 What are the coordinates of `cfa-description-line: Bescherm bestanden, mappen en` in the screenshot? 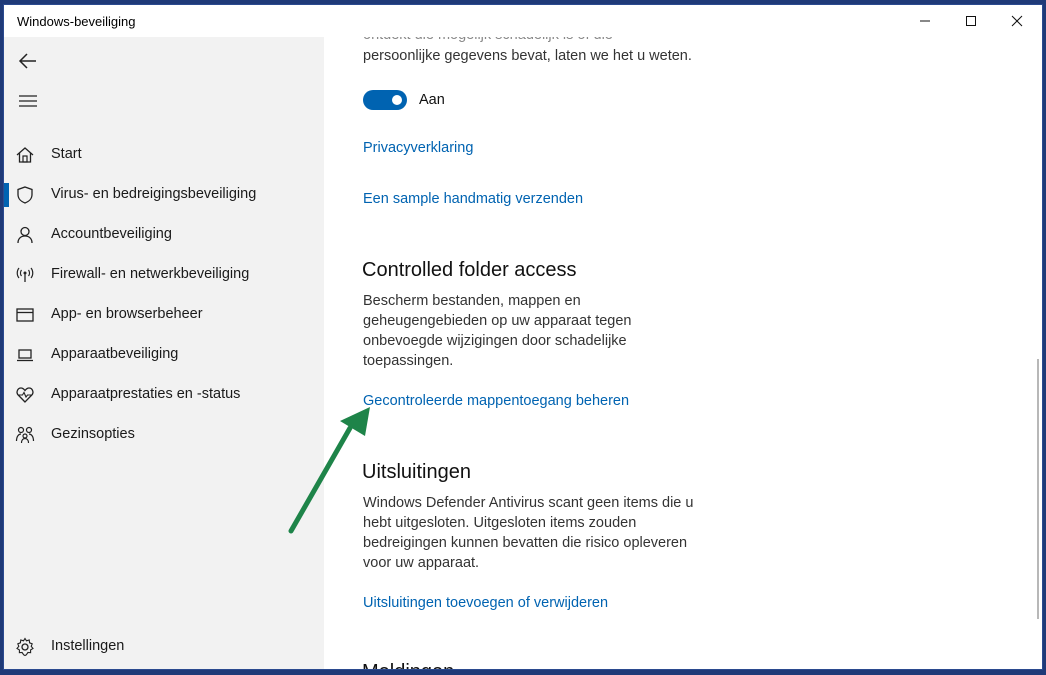 It's located at (472, 301).